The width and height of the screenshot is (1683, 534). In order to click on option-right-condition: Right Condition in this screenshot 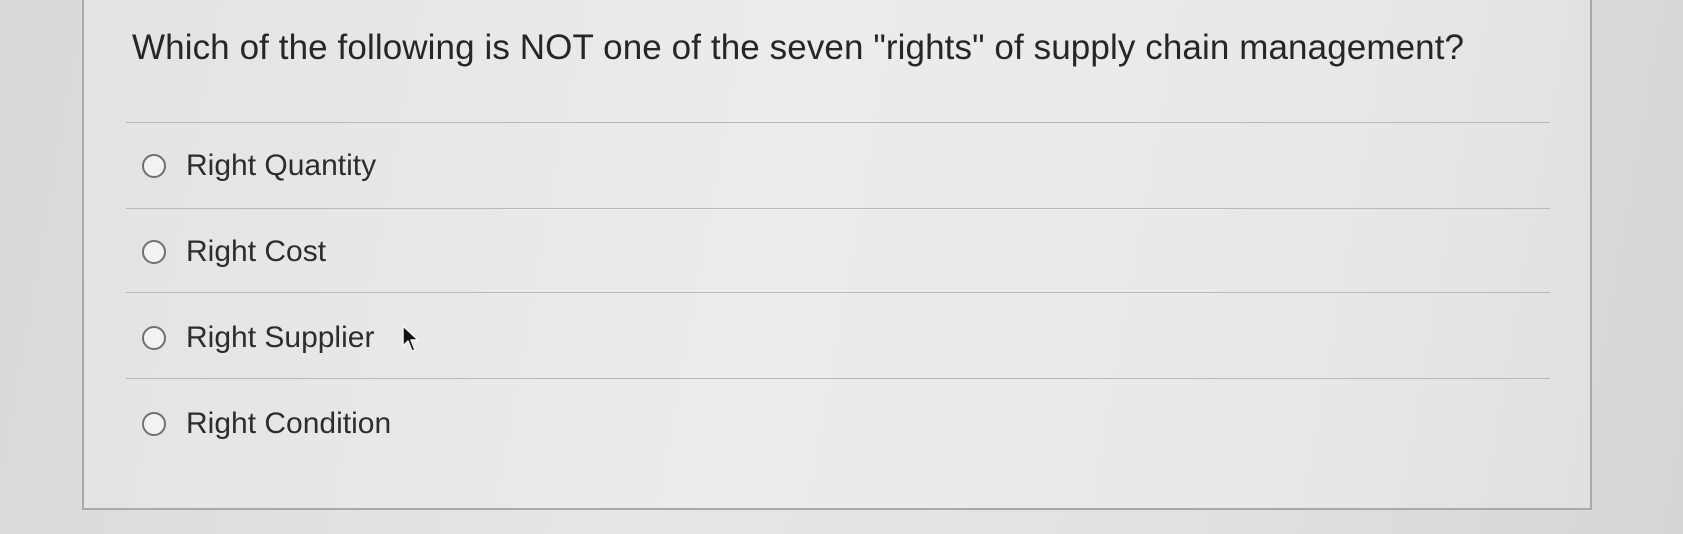, I will do `click(266, 424)`.